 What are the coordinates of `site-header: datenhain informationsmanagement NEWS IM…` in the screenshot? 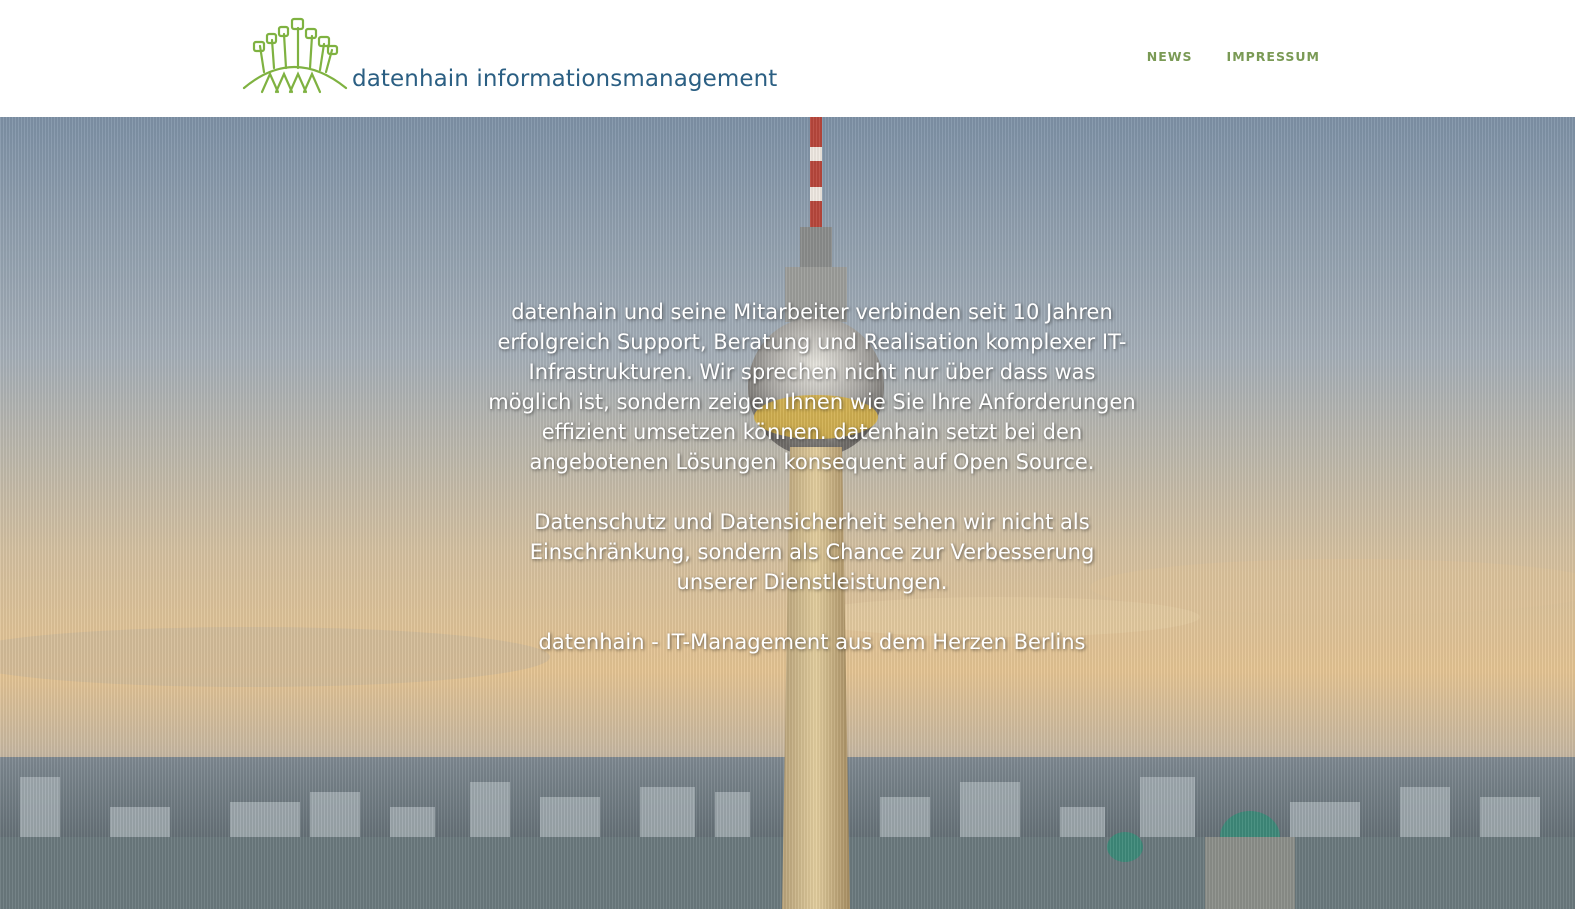 It's located at (787, 58).